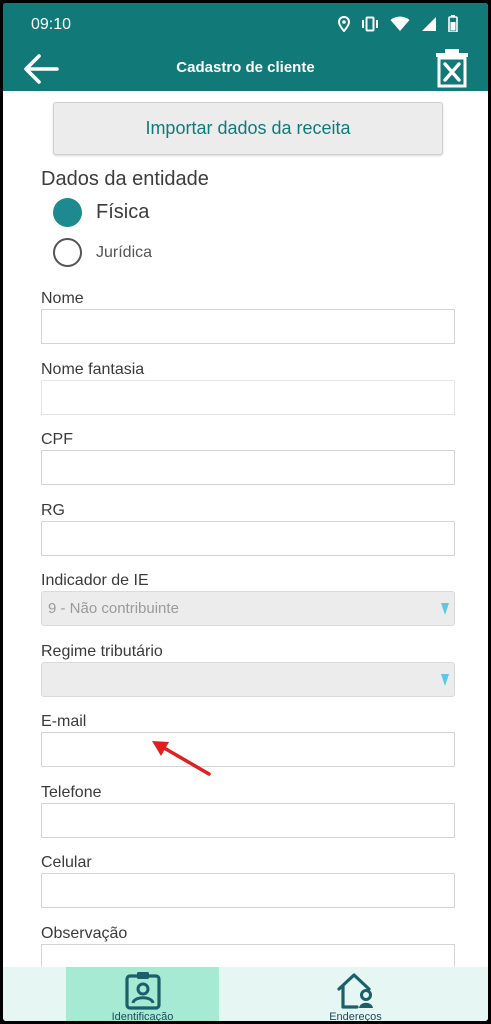  What do you see at coordinates (248, 467) in the screenshot?
I see `cpf-input` at bounding box center [248, 467].